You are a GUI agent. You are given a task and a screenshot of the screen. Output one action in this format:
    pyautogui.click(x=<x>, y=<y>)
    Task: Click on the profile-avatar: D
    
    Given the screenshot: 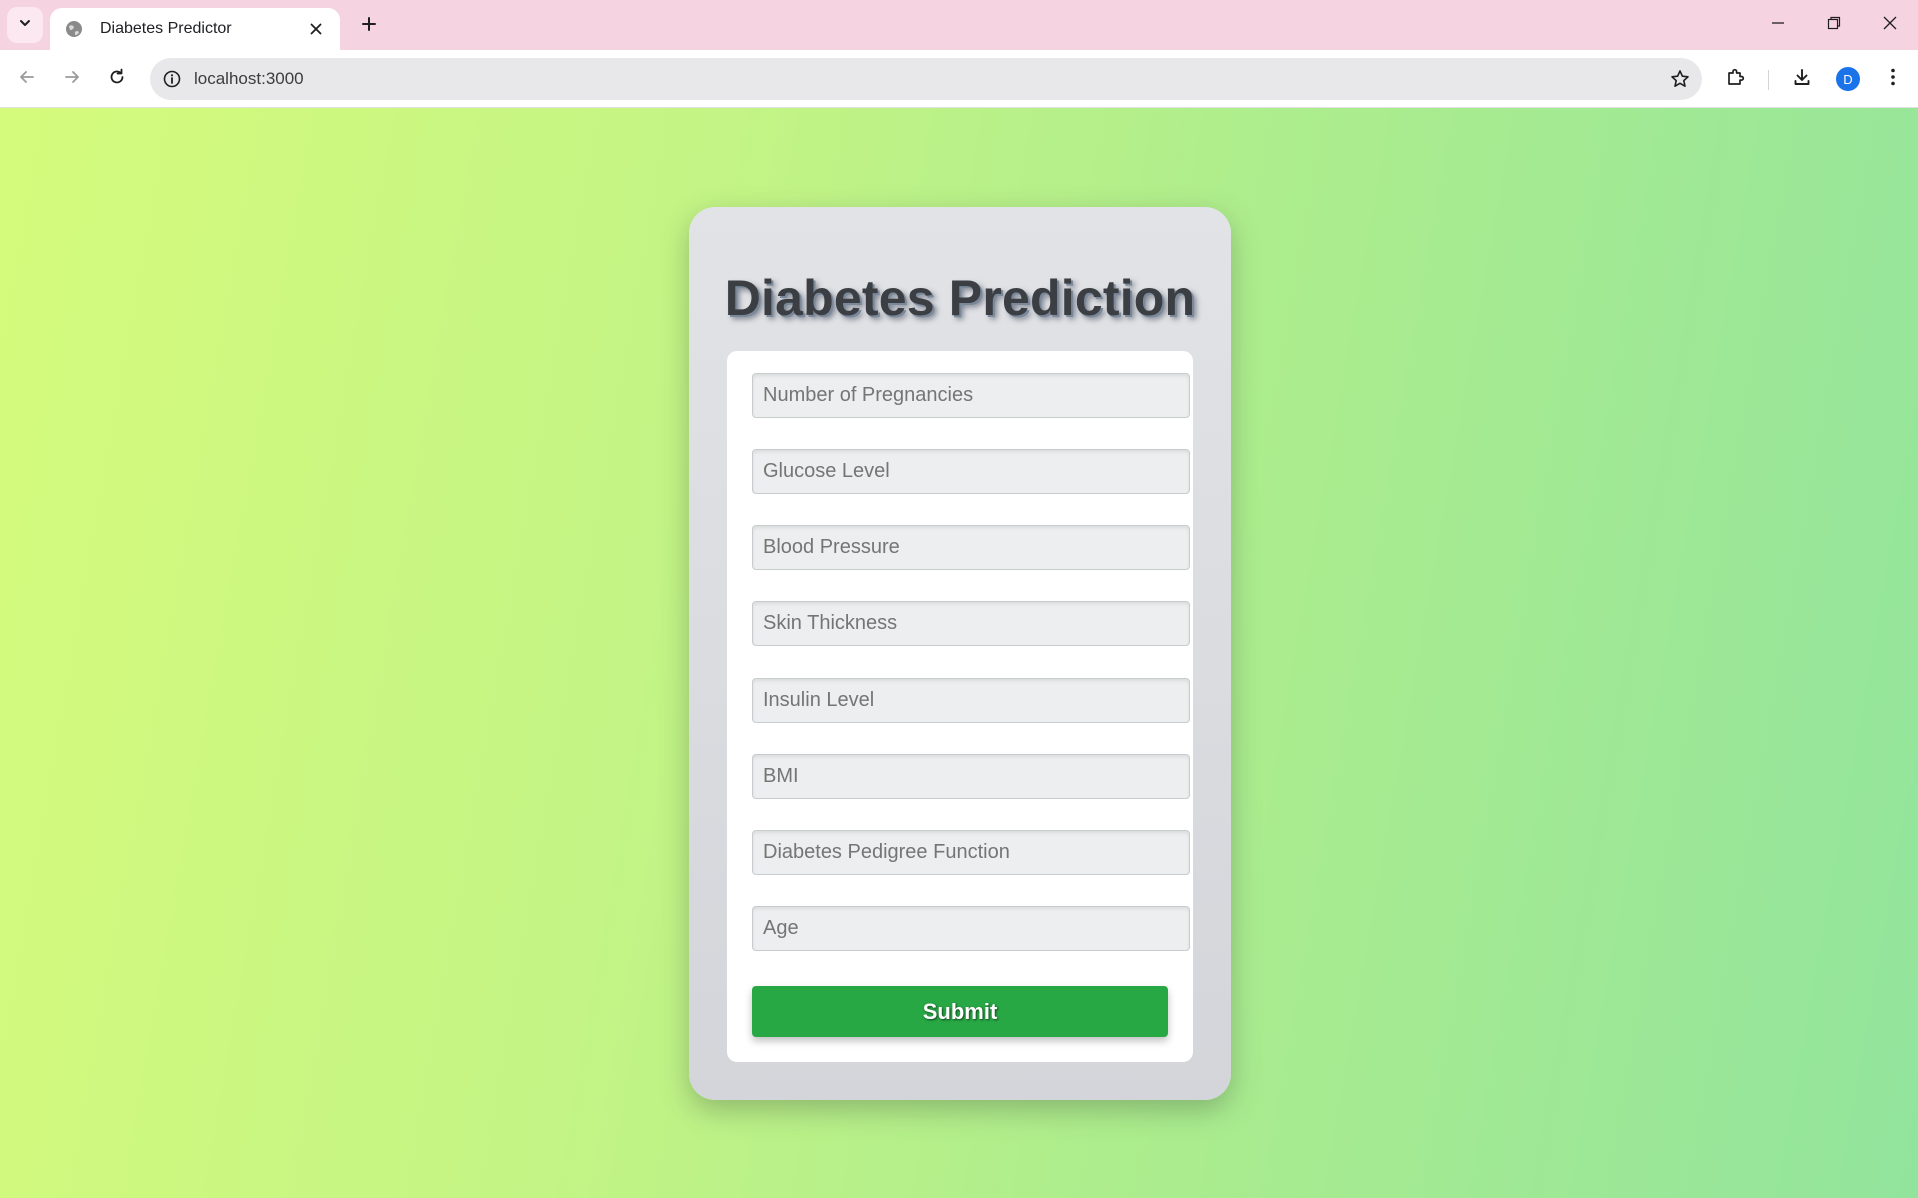 What is the action you would take?
    pyautogui.click(x=1848, y=79)
    